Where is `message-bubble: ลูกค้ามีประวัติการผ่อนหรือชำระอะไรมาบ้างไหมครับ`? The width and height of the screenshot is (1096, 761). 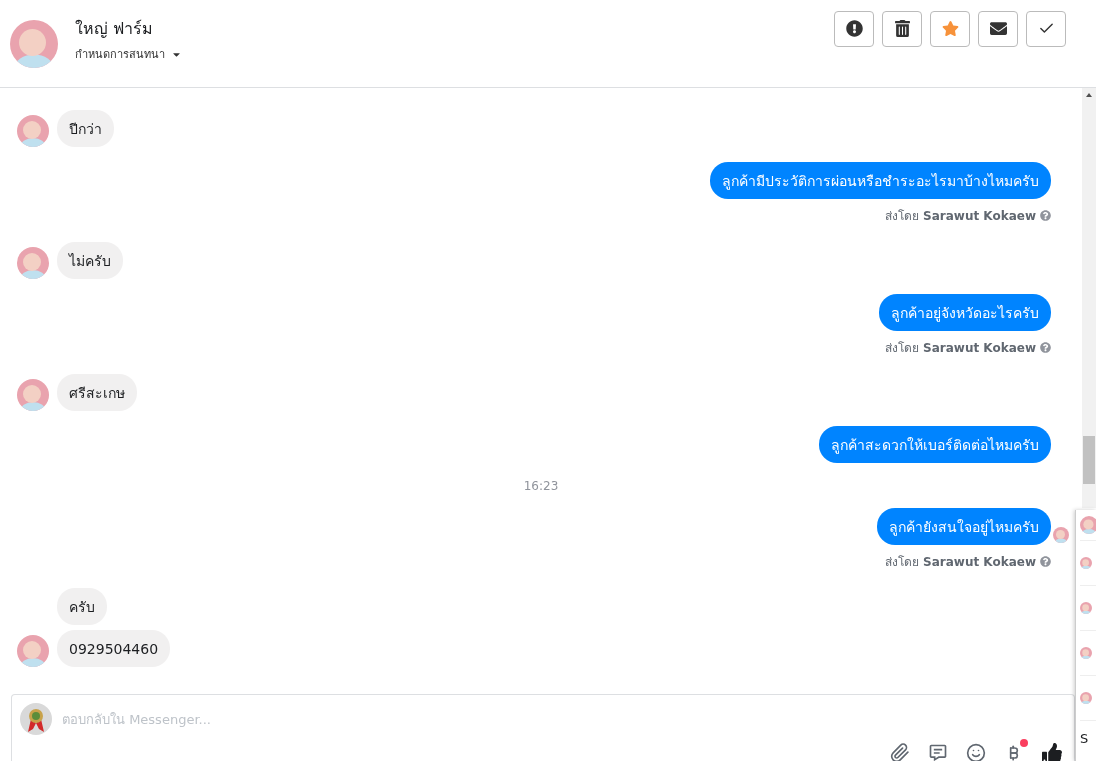 message-bubble: ลูกค้ามีประวัติการผ่อนหรือชำระอะไรมาบ้างไหมครับ is located at coordinates (880, 180).